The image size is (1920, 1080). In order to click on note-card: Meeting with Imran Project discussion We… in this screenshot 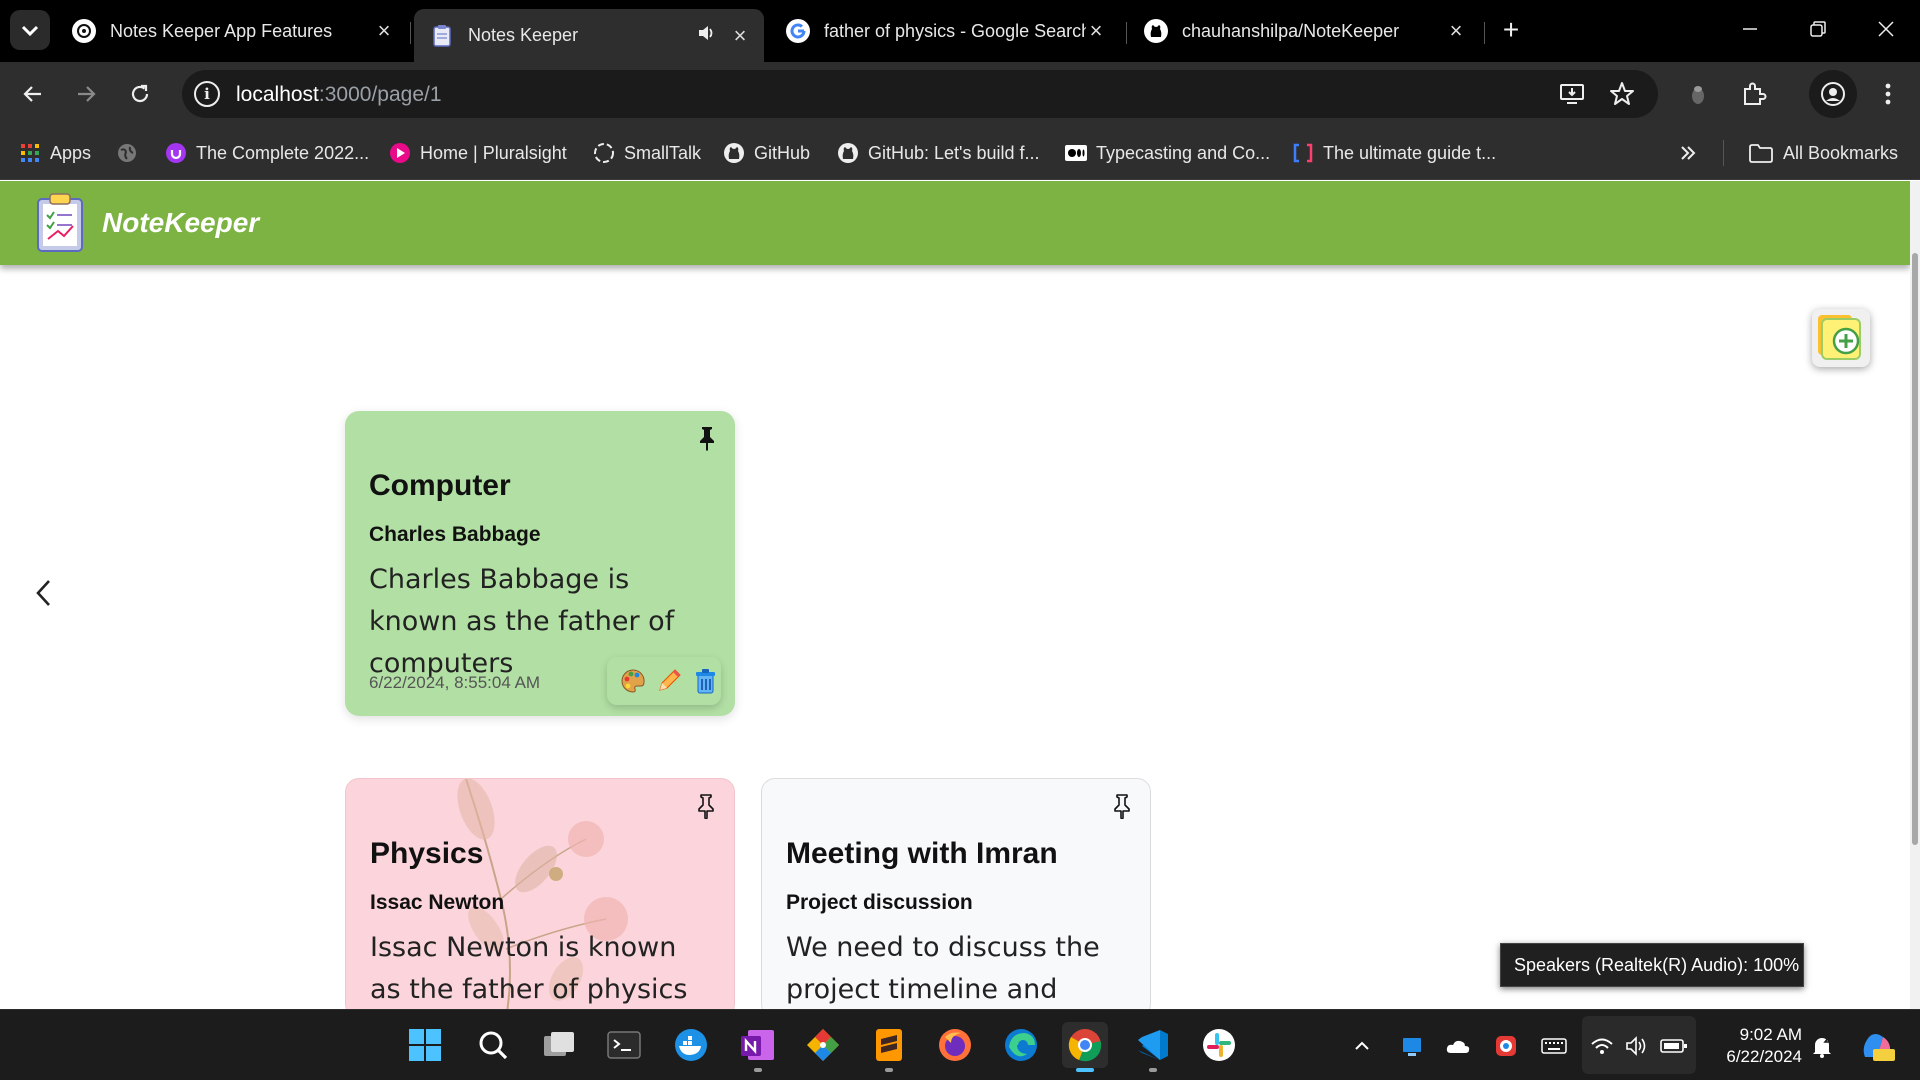, I will do `click(956, 893)`.